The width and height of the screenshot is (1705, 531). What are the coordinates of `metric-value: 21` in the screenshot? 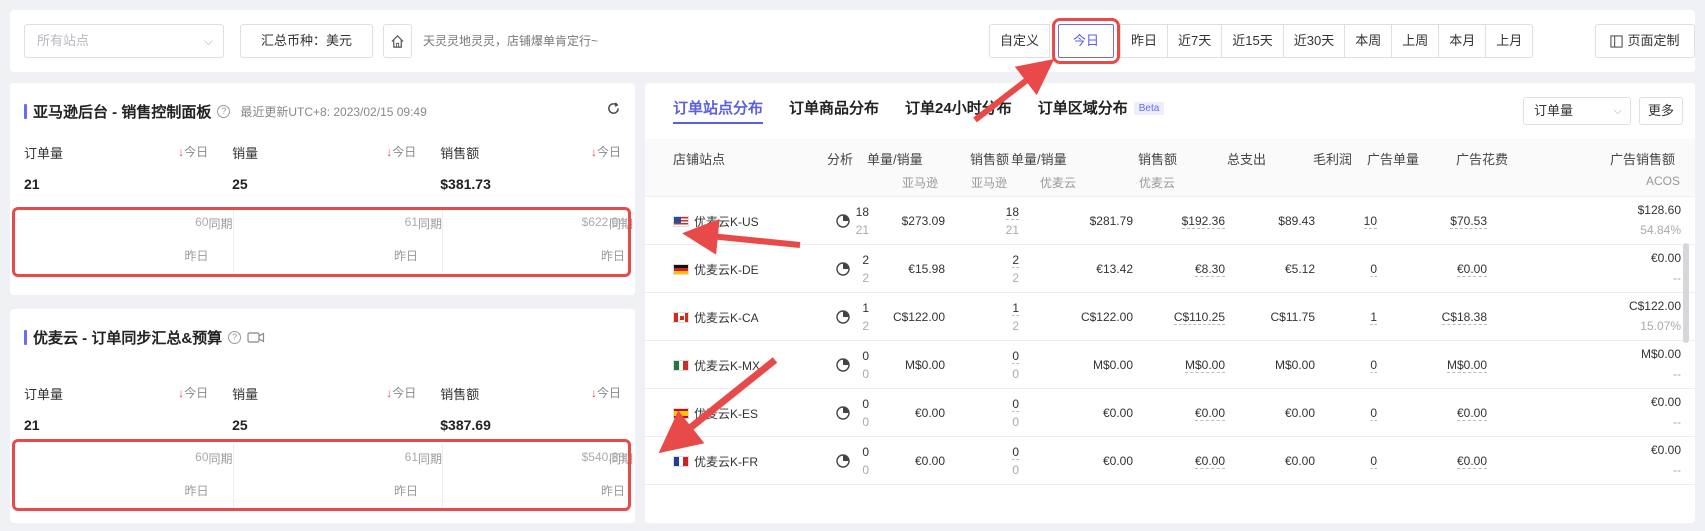 It's located at (32, 425).